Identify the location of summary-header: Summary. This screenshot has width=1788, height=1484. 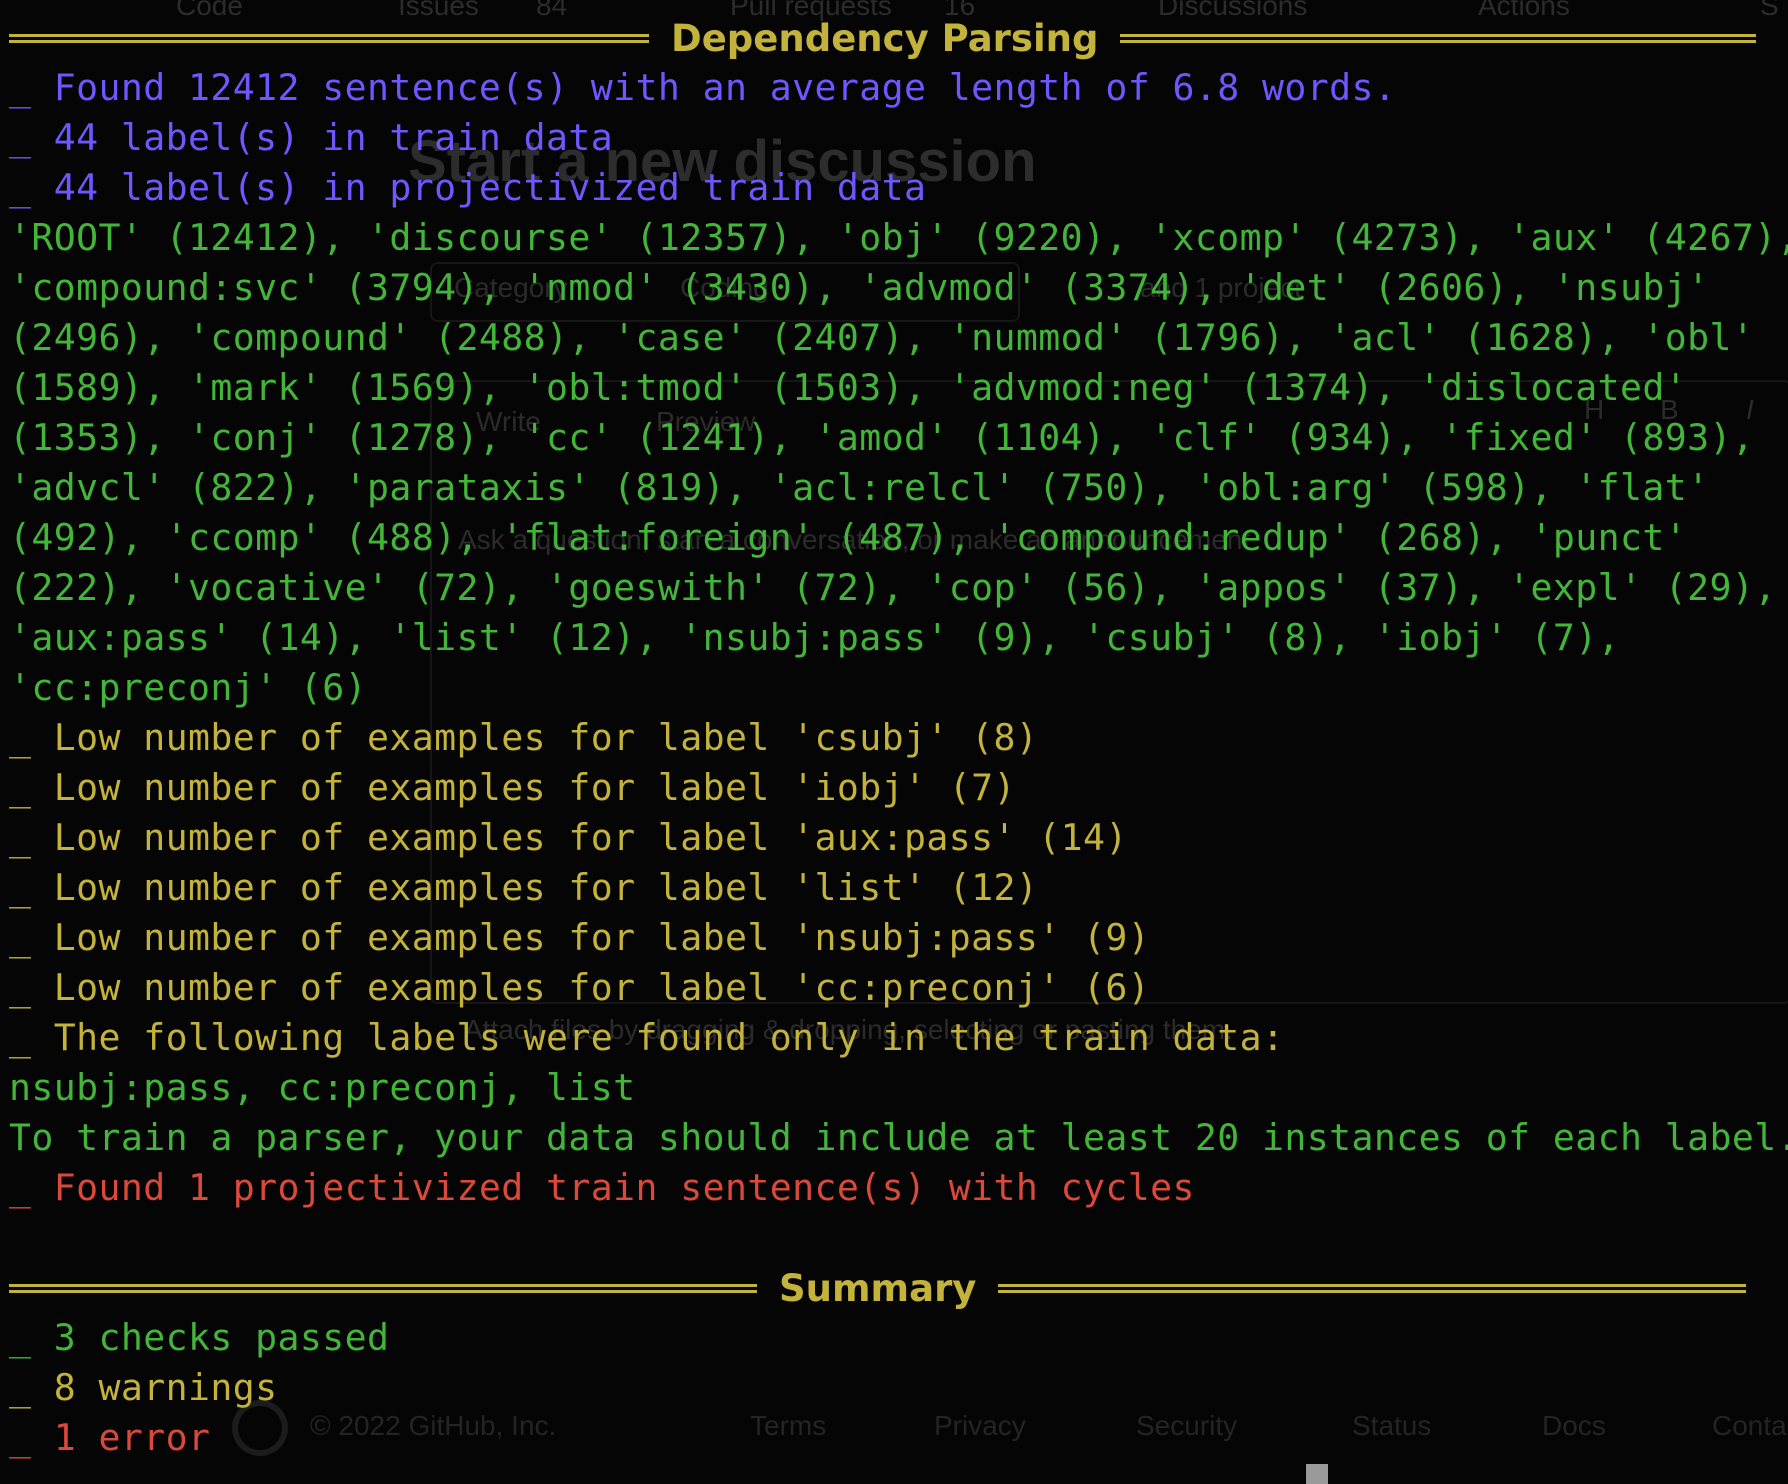
(893, 1288).